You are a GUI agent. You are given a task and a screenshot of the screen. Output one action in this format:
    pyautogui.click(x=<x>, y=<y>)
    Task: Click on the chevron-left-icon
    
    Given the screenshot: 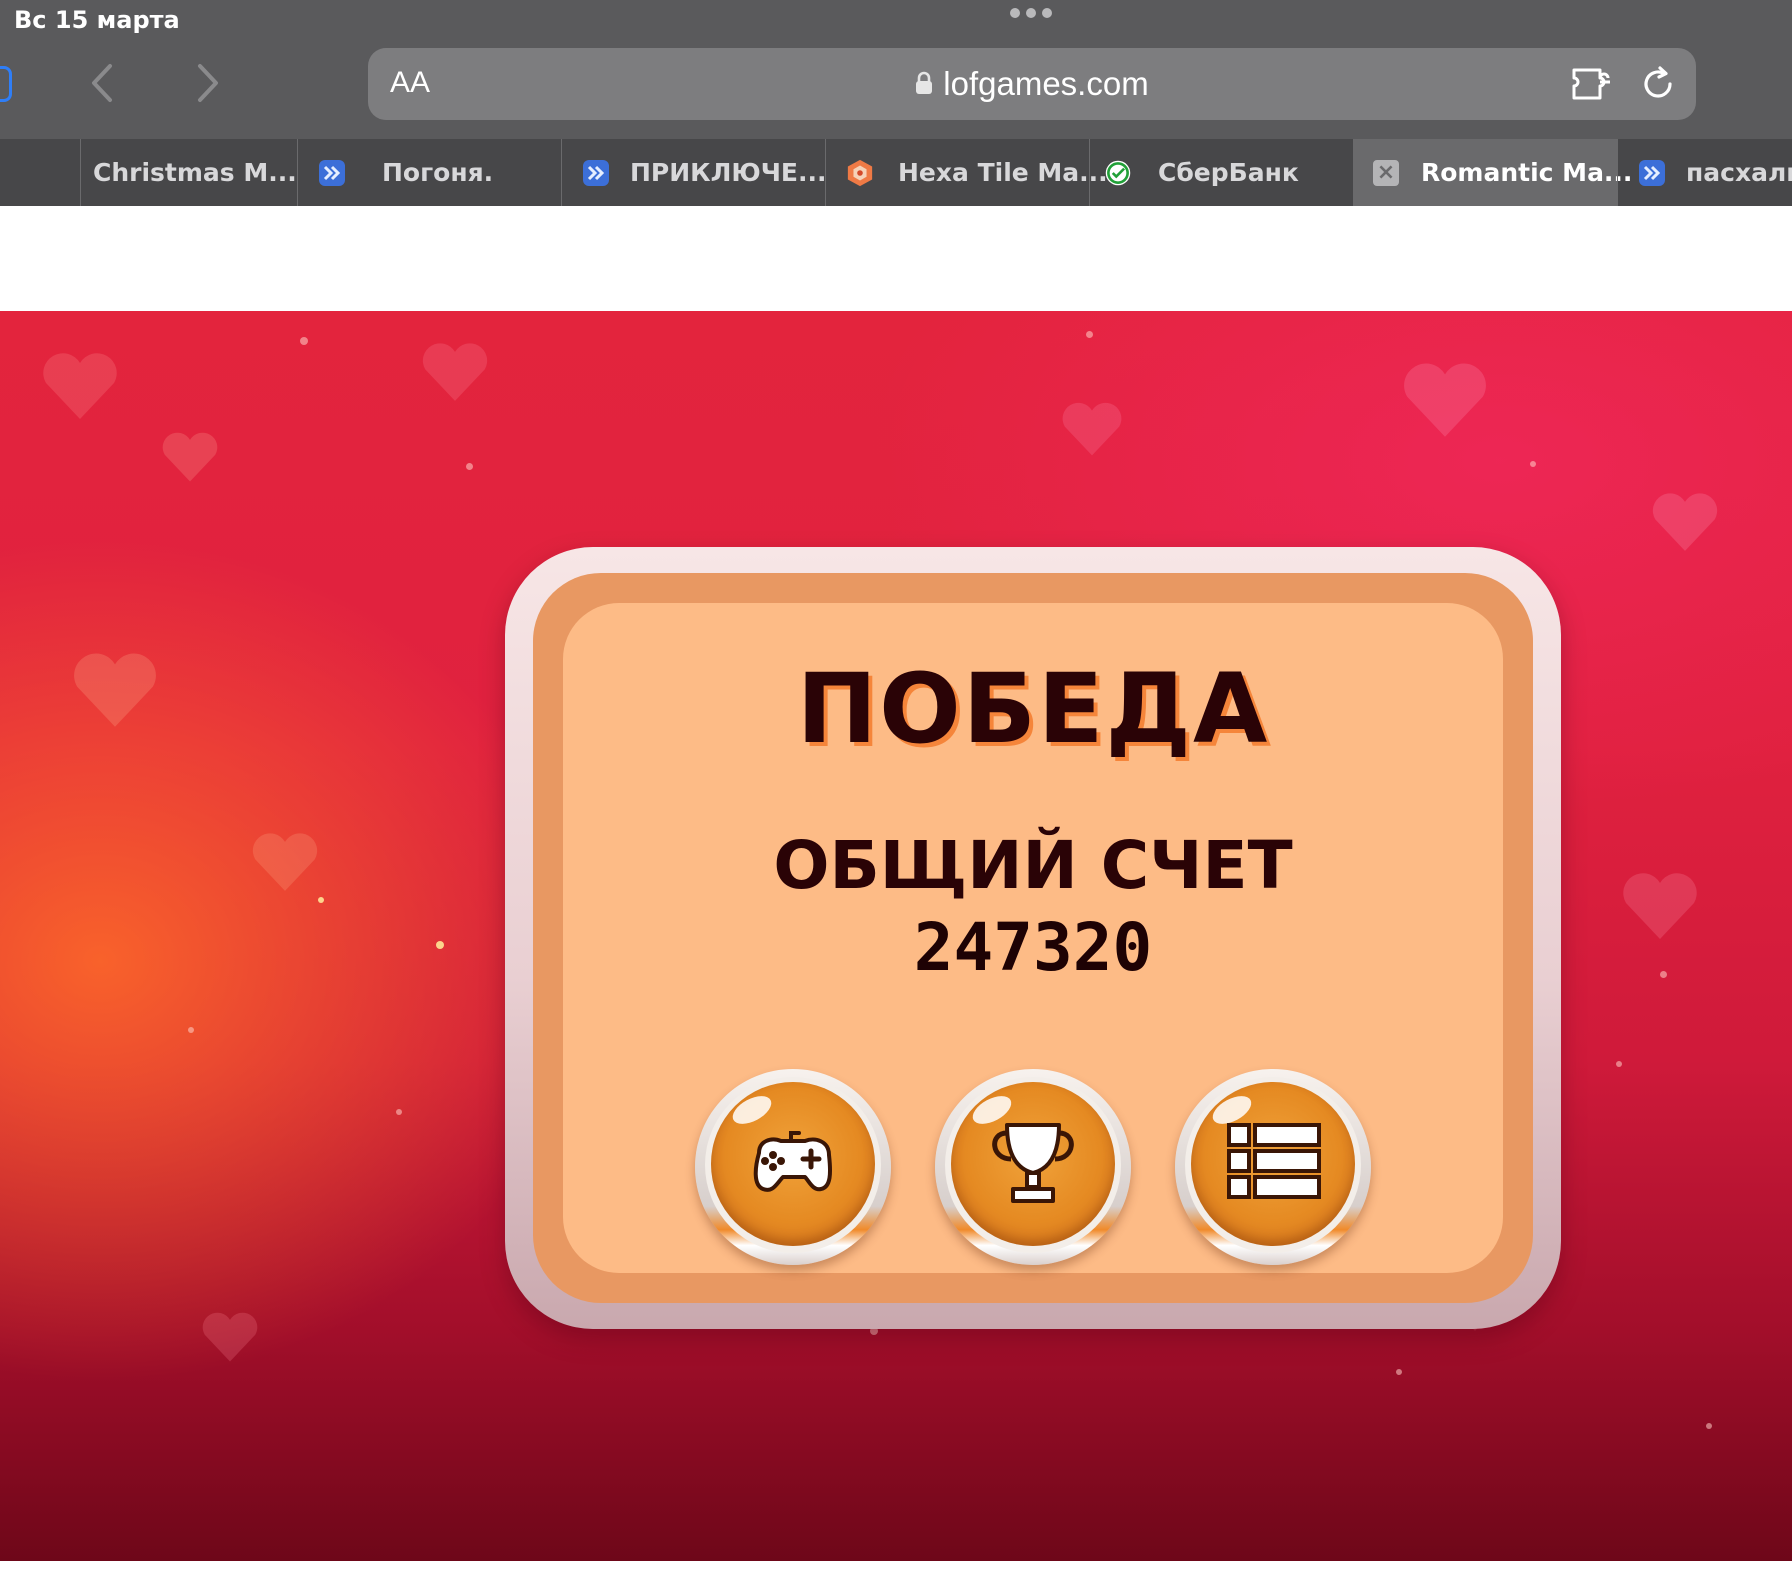 What is the action you would take?
    pyautogui.click(x=102, y=83)
    